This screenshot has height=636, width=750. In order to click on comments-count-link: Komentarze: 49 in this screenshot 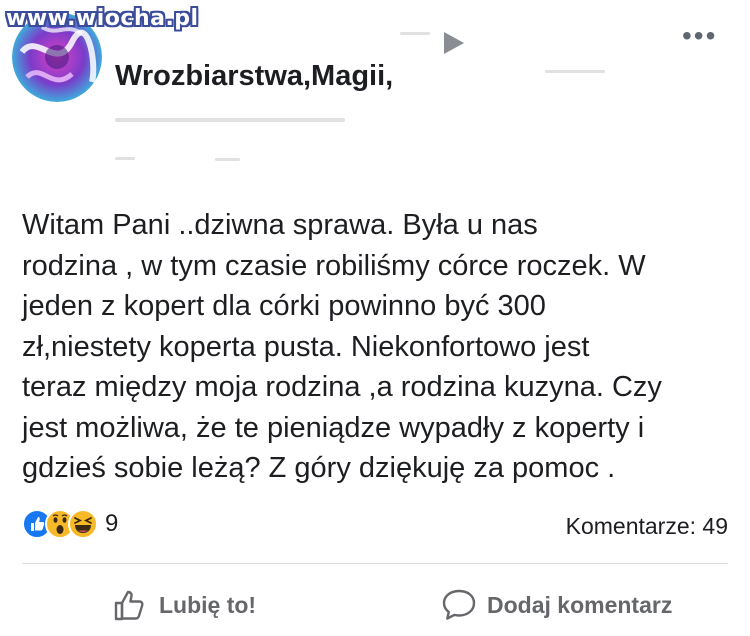, I will do `click(647, 526)`.